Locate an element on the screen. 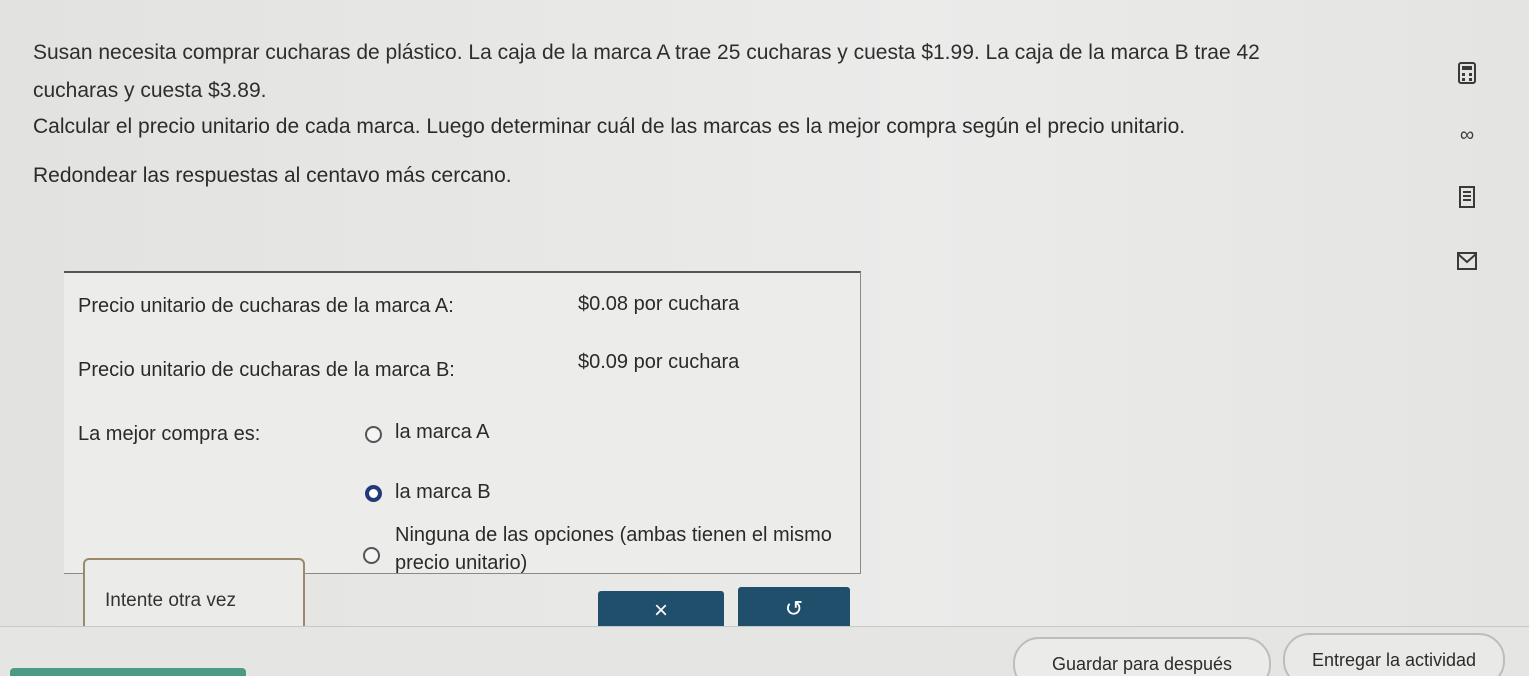  save-for-later-button: Guardar para después is located at coordinates (1142, 656).